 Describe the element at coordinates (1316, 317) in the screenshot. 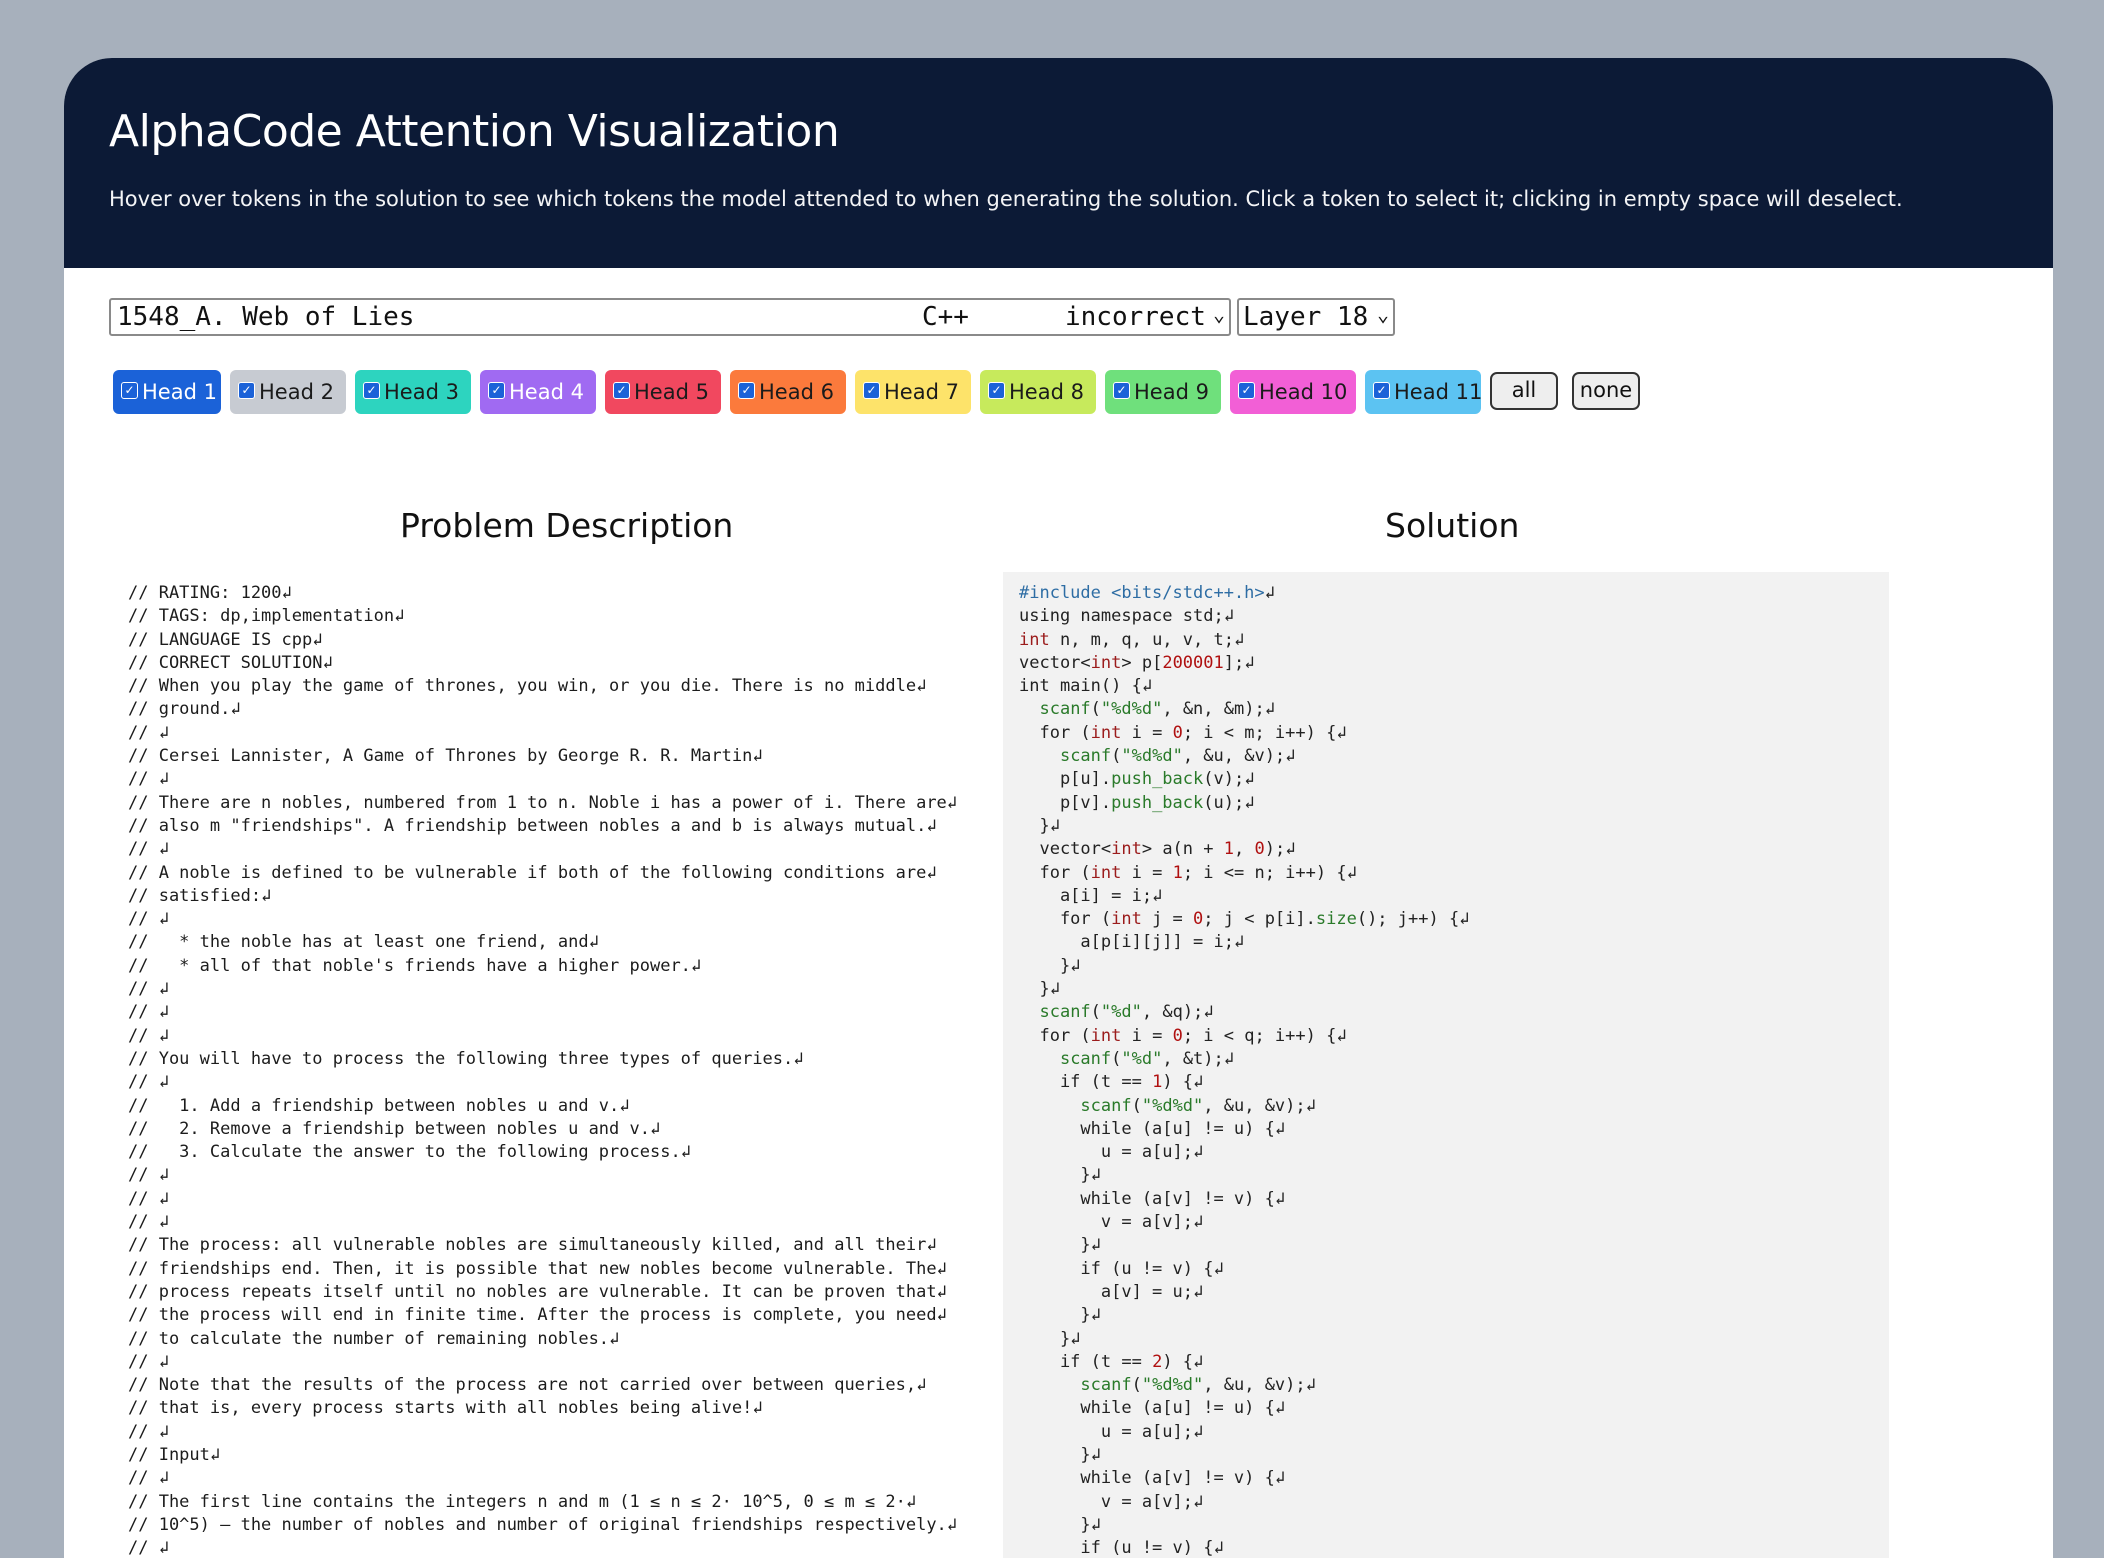

I see `layer-select: Layer 18 ⌄` at that location.